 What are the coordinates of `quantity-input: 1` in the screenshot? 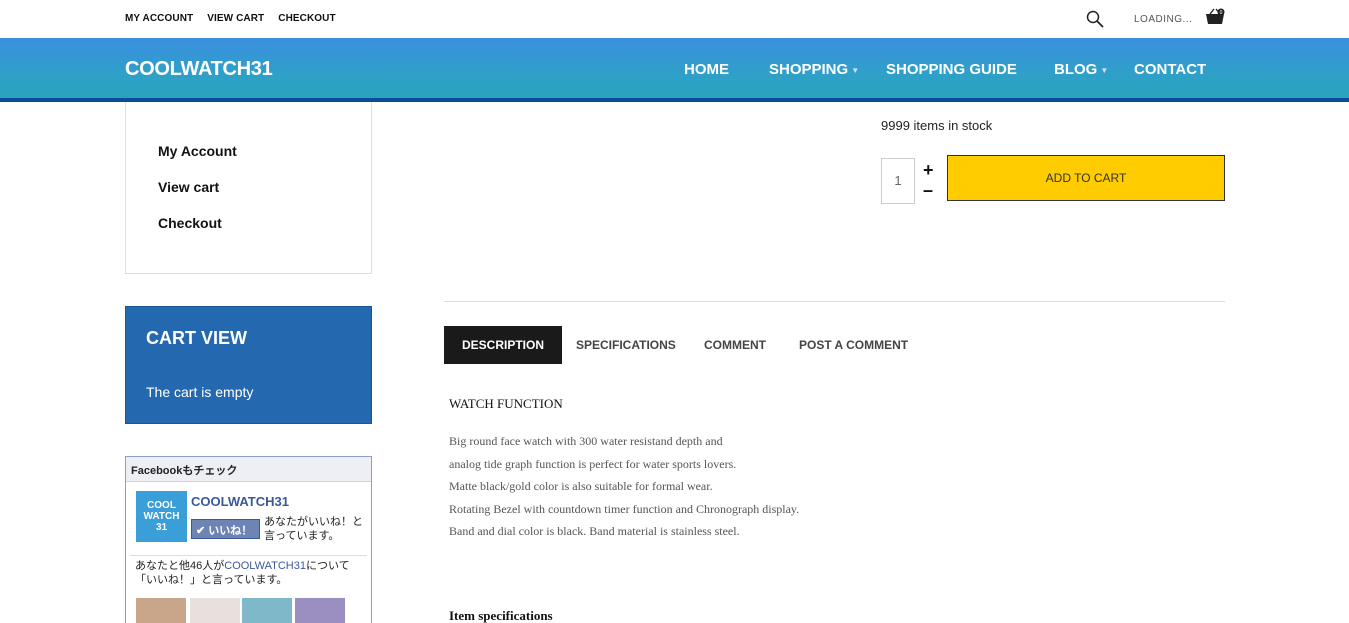 It's located at (898, 181).